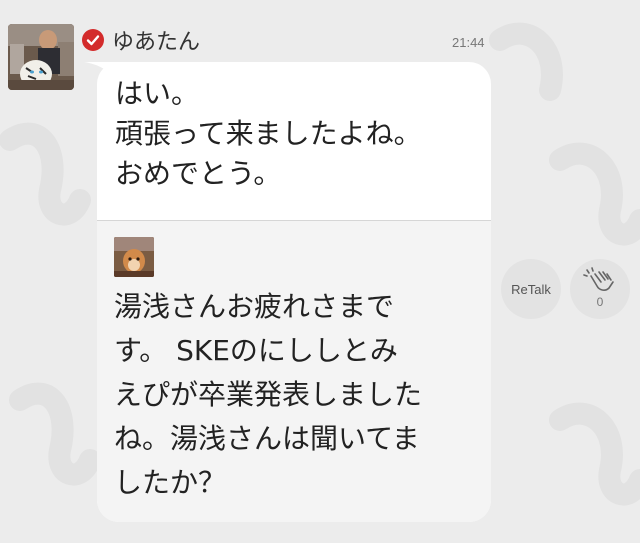  I want to click on message-text: はい。 頑張って来ましたよね。 おめでとう。, so click(268, 133).